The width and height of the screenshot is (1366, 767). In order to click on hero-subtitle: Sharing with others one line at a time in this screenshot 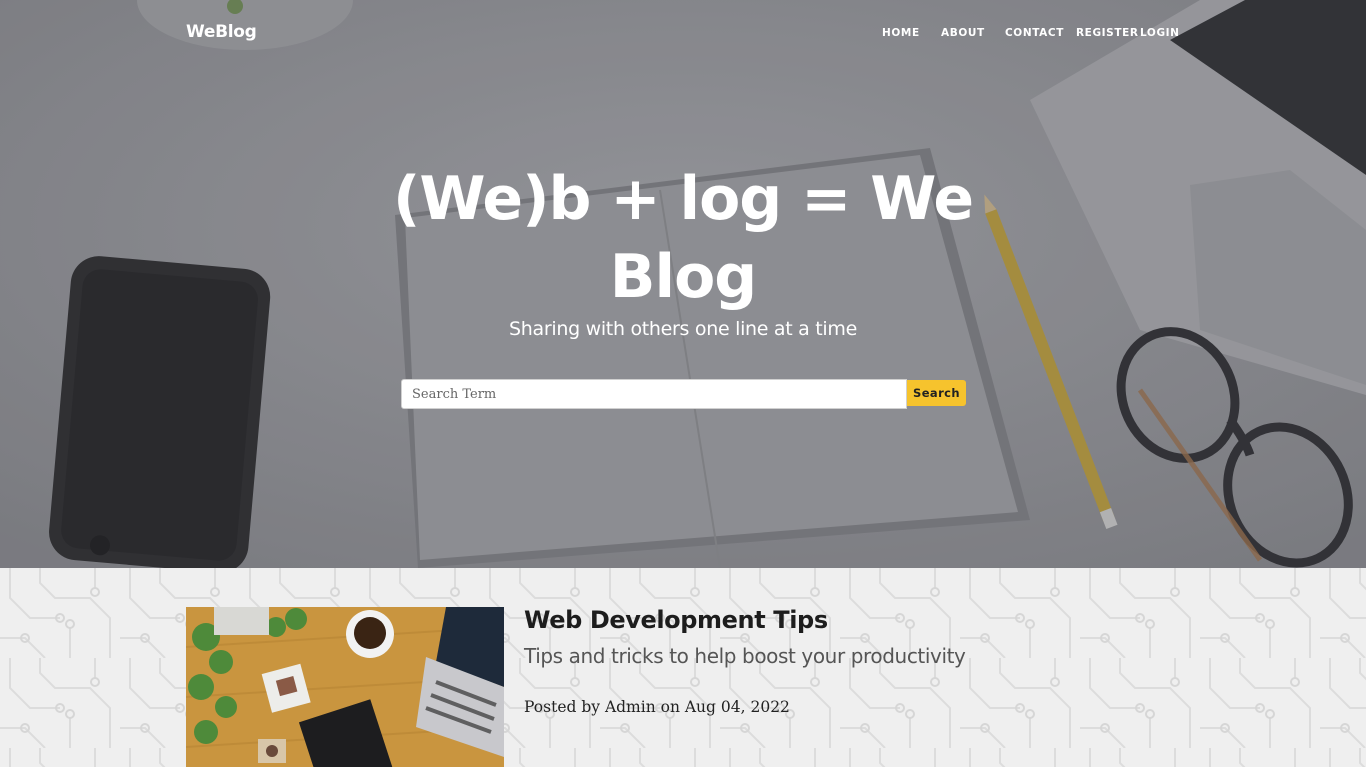, I will do `click(683, 329)`.